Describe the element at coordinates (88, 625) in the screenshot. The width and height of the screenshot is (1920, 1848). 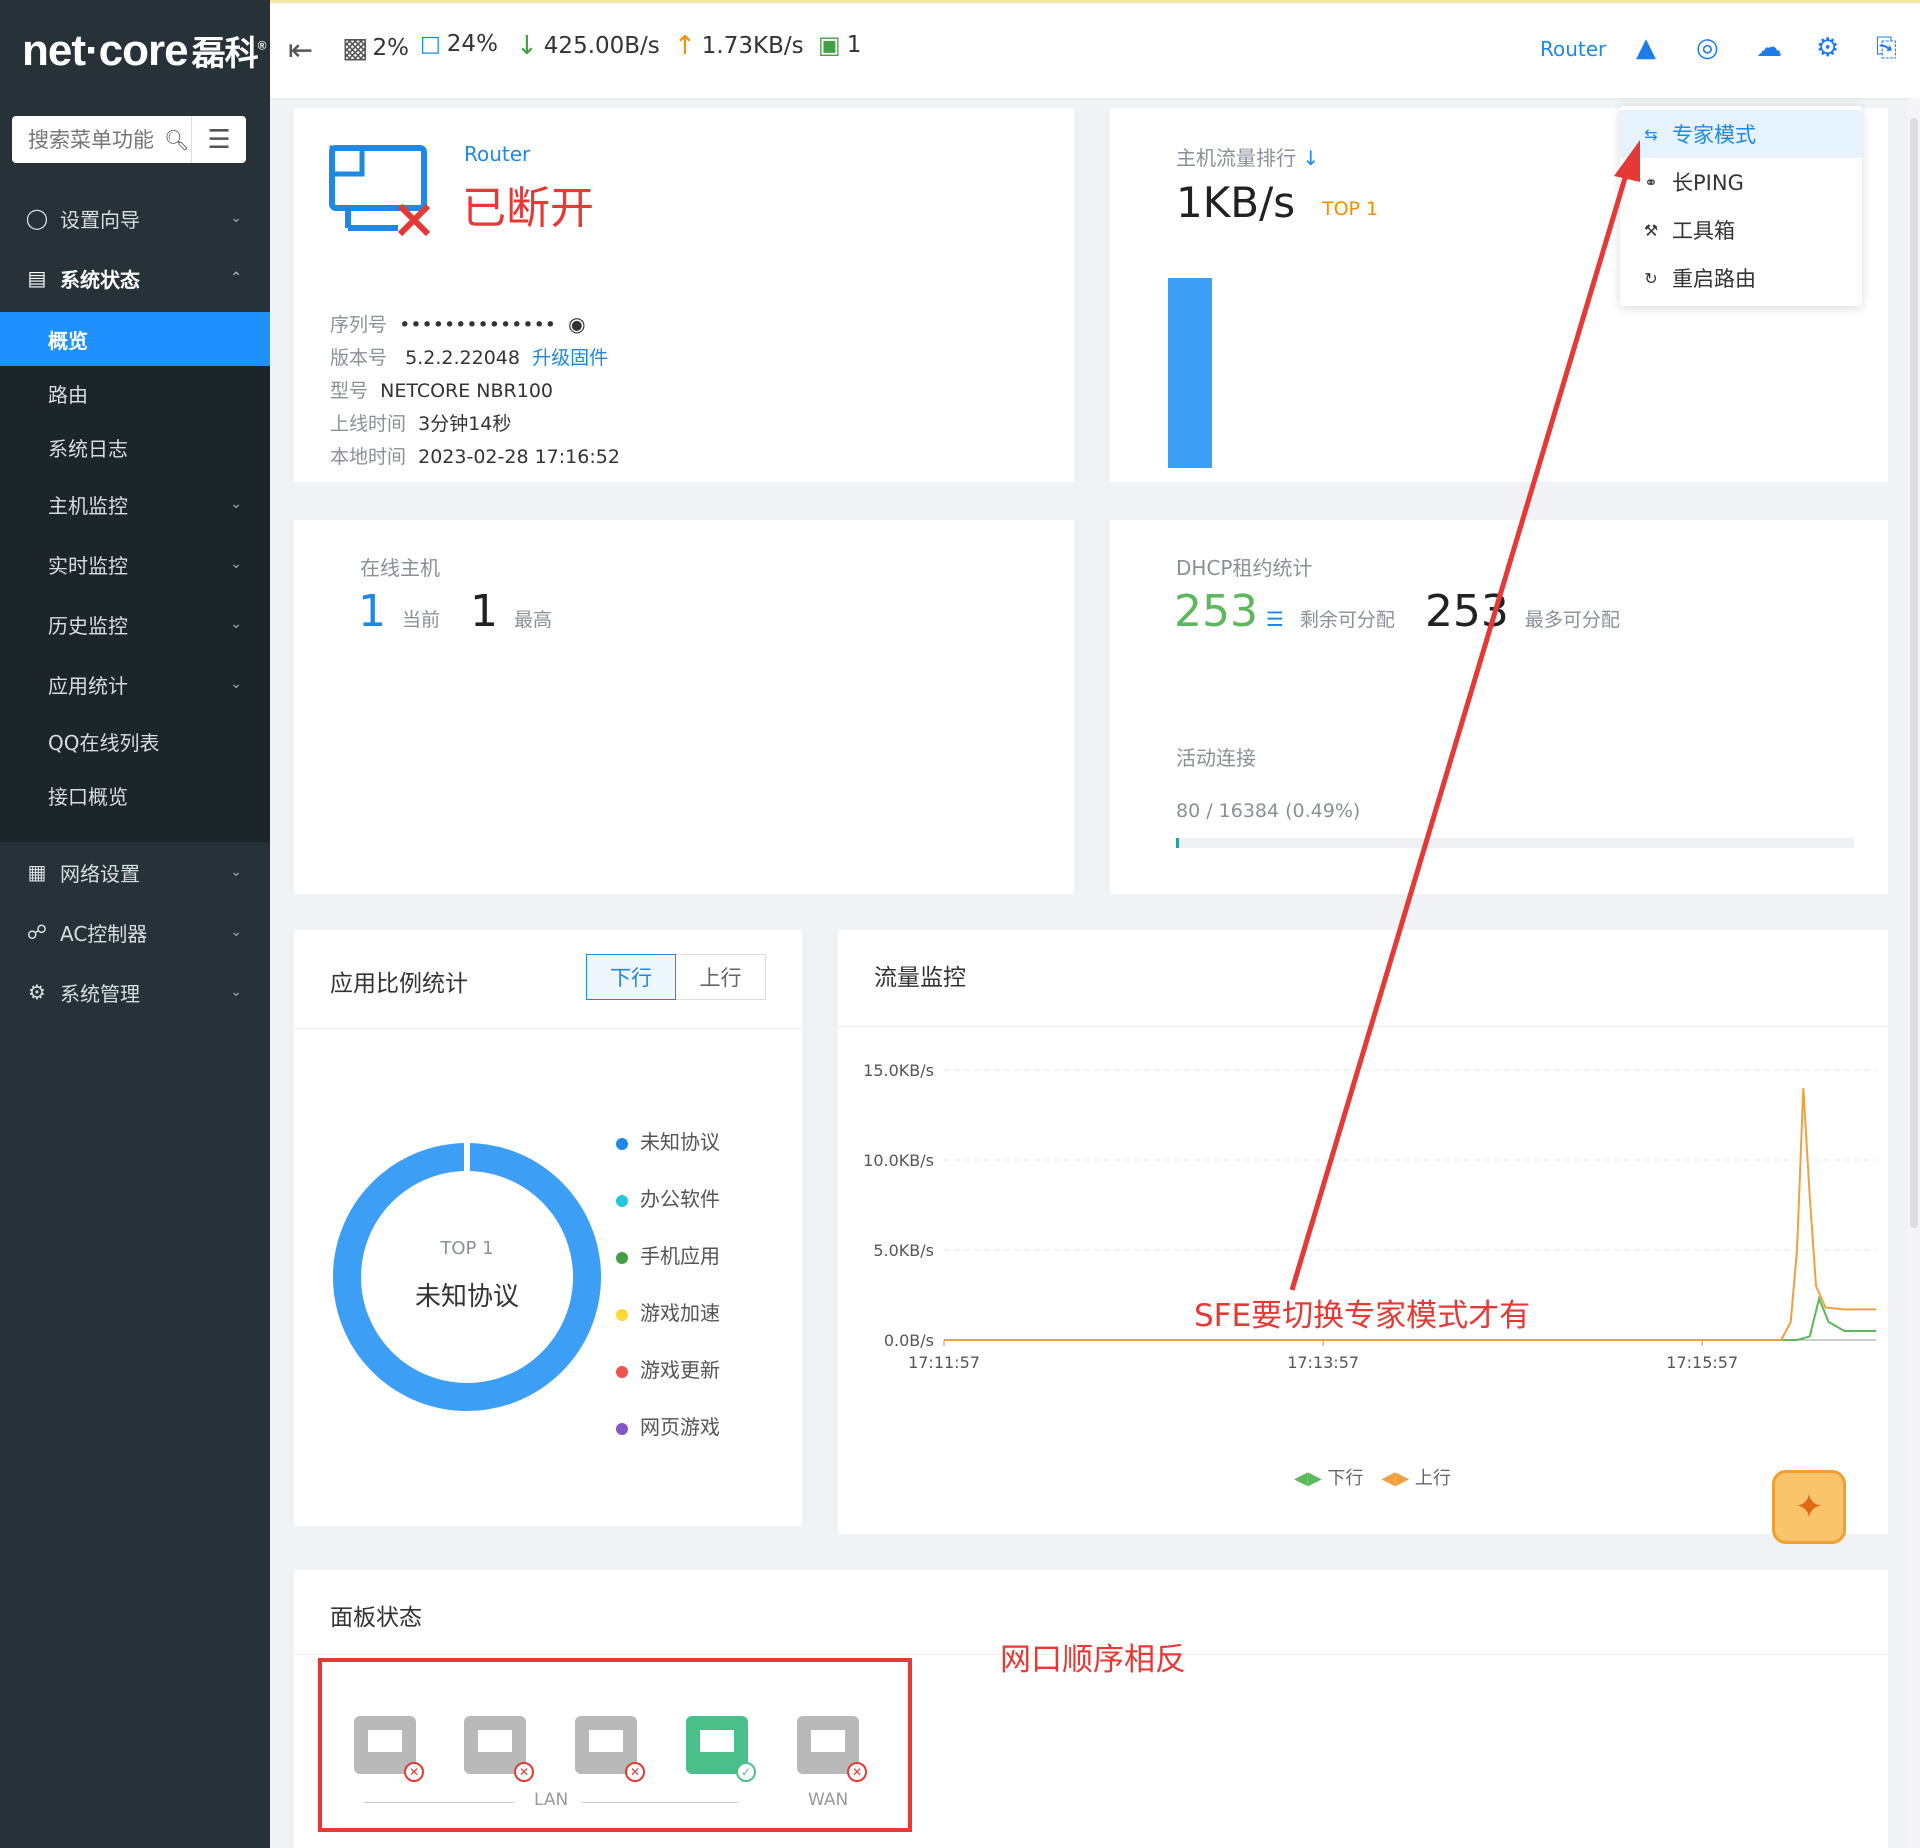
I see `sub-label: 历史监控` at that location.